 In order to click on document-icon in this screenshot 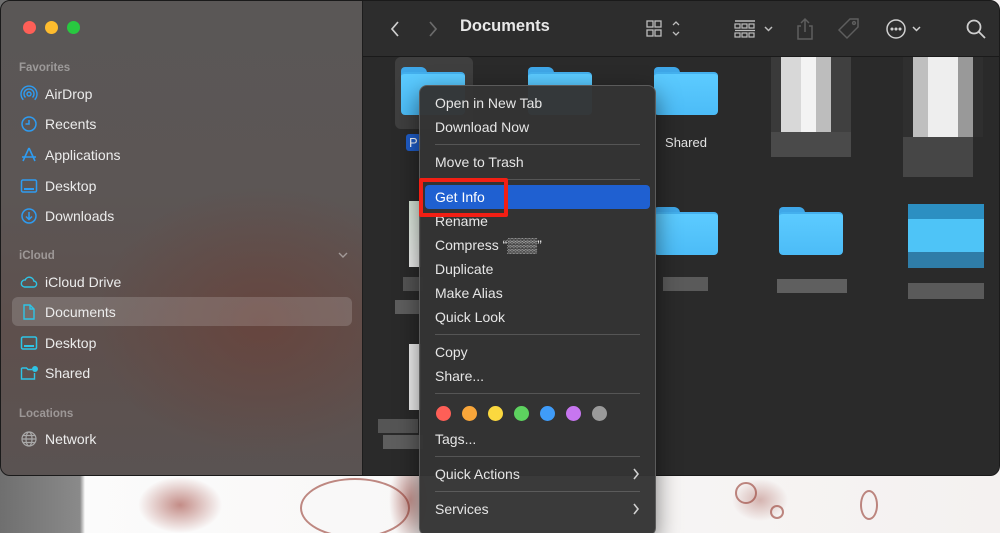, I will do `click(29, 312)`.